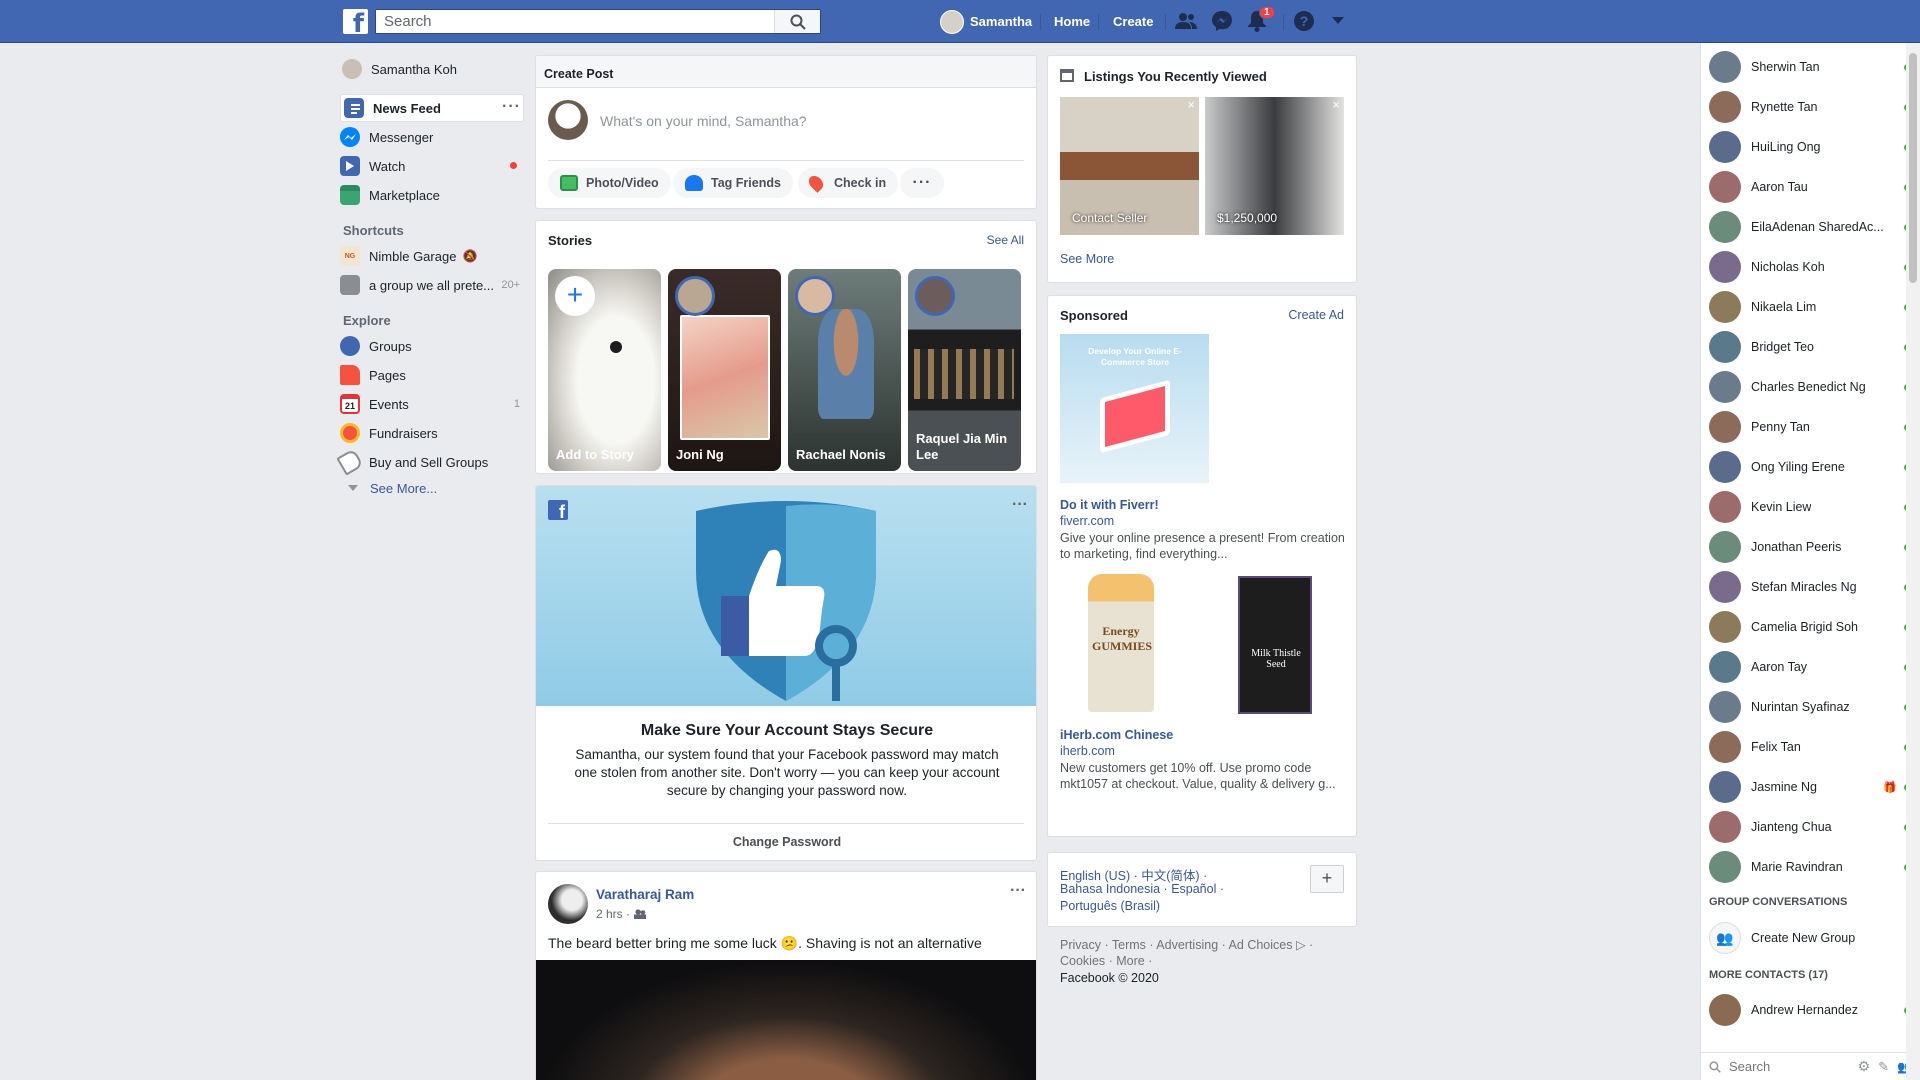 The width and height of the screenshot is (1920, 1080). What do you see at coordinates (645, 894) in the screenshot?
I see `post-author: Varatharaj Ram` at bounding box center [645, 894].